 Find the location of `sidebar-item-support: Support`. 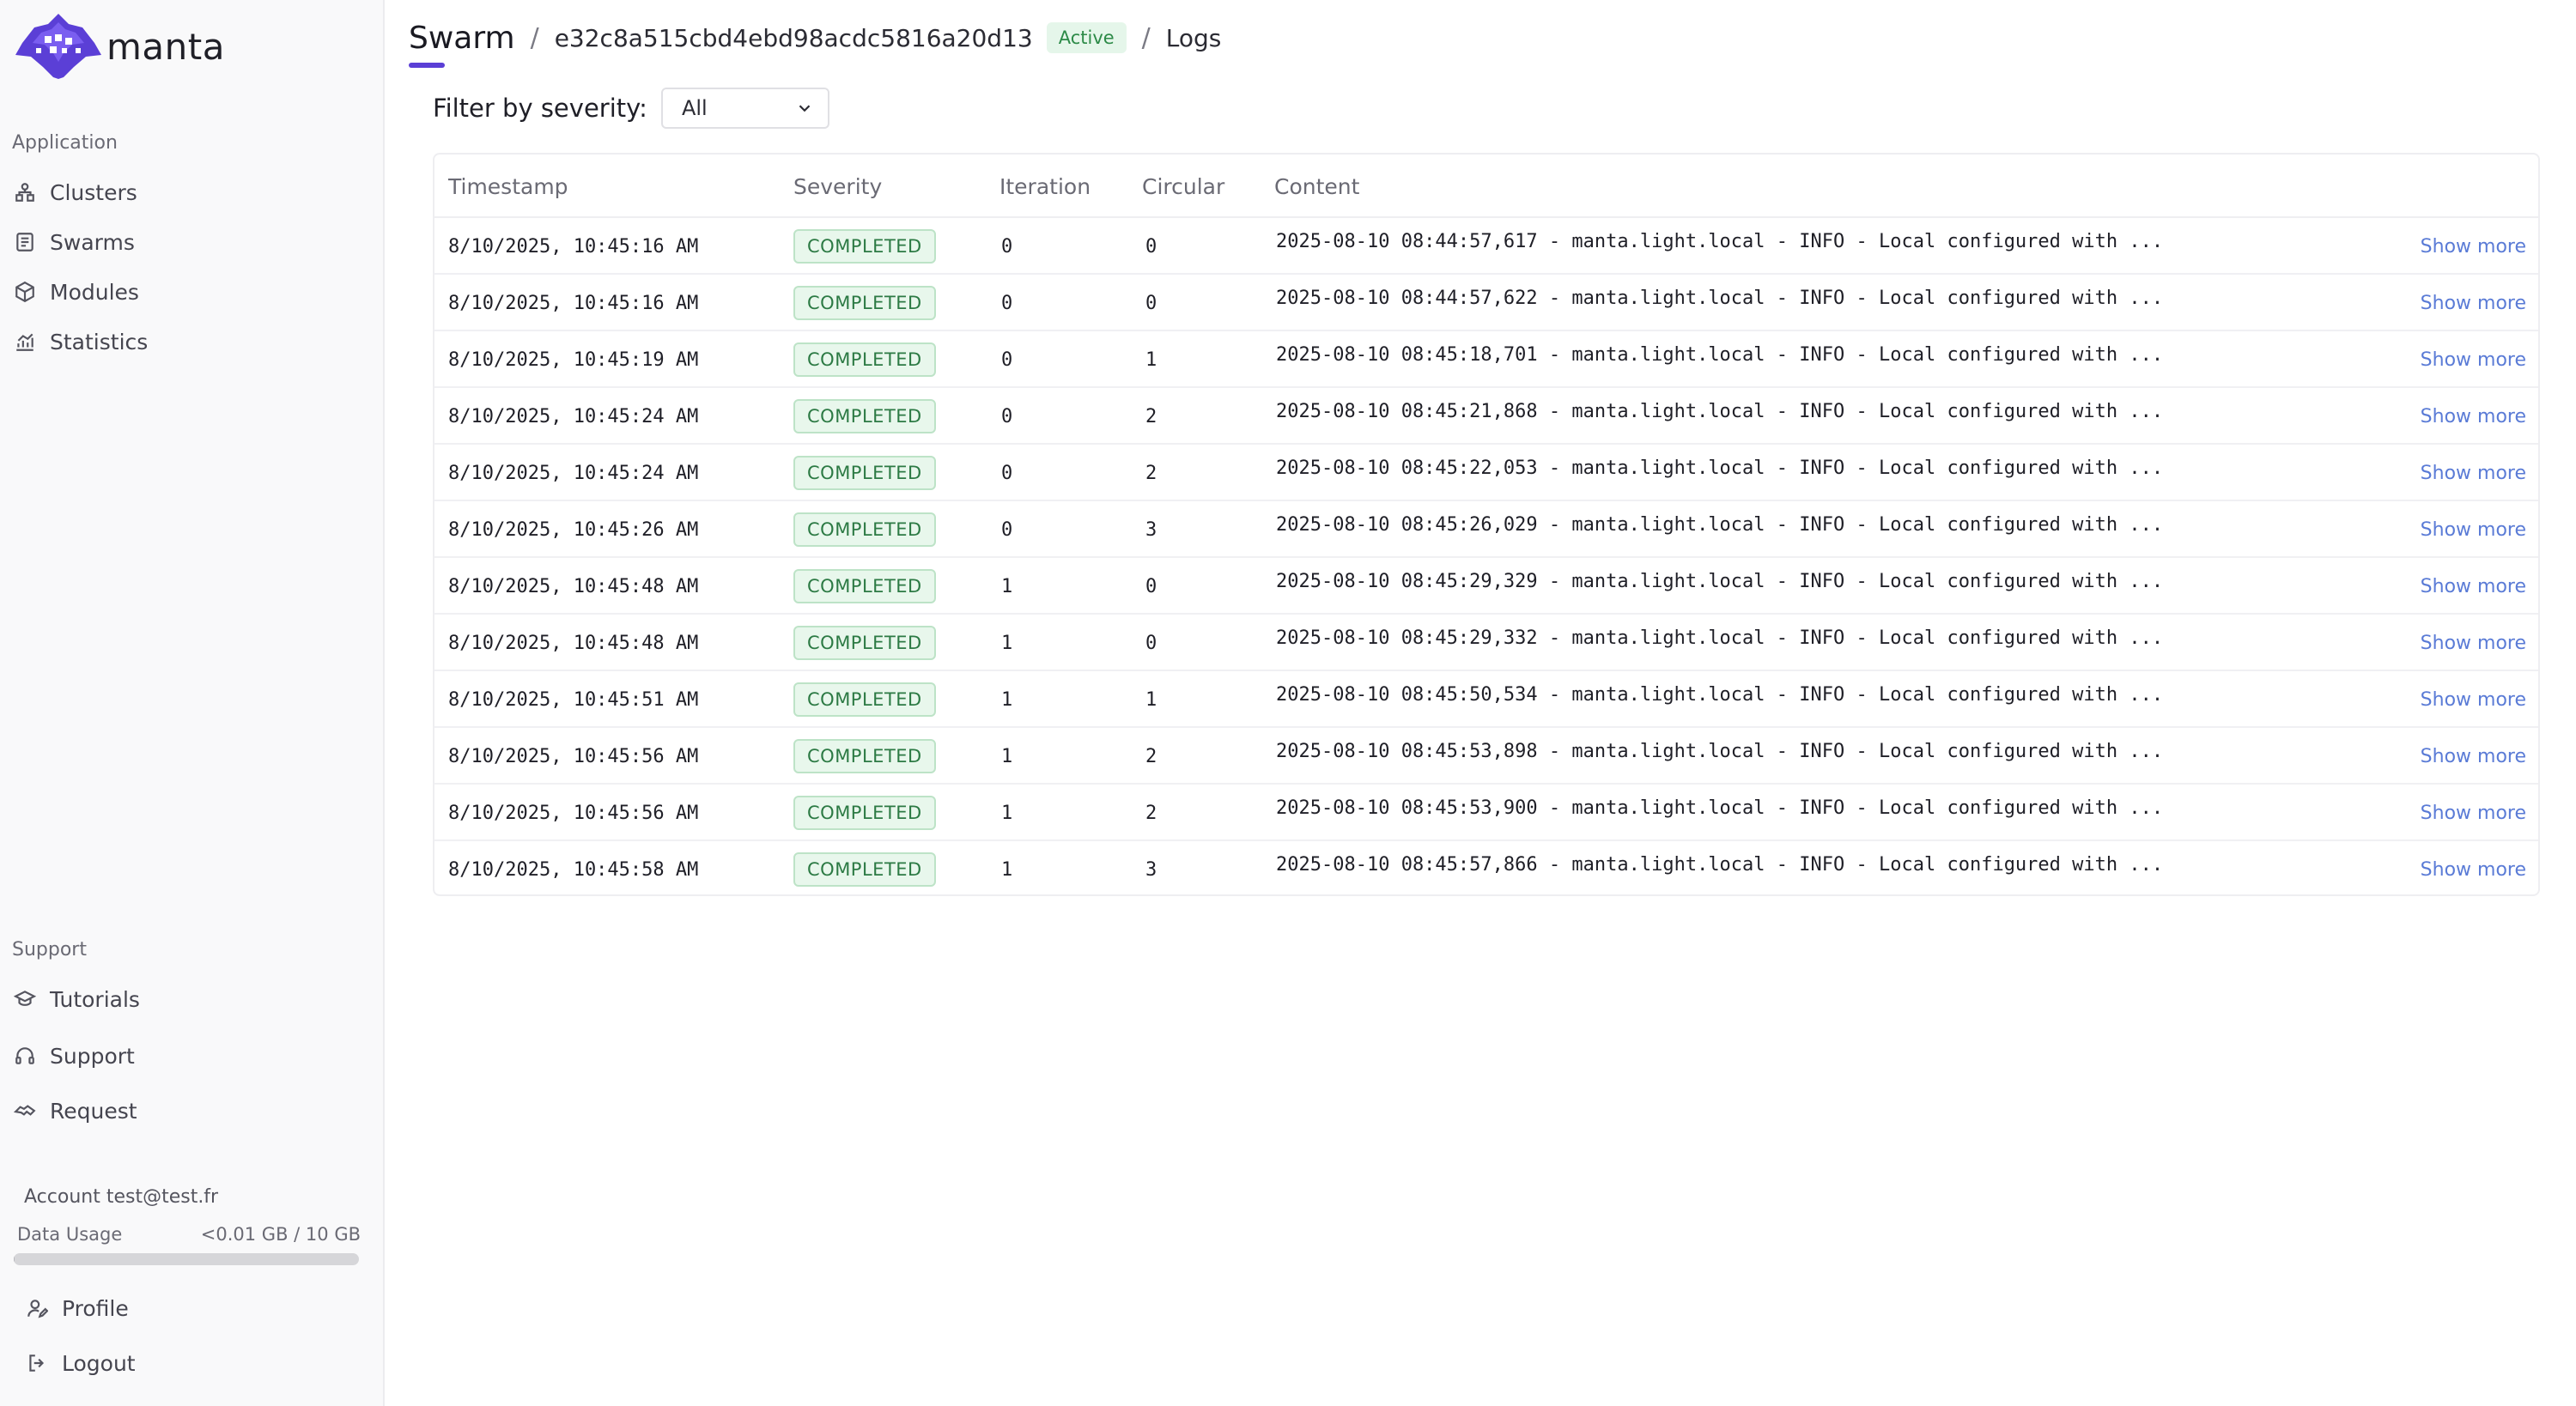

sidebar-item-support: Support is located at coordinates (74, 1055).